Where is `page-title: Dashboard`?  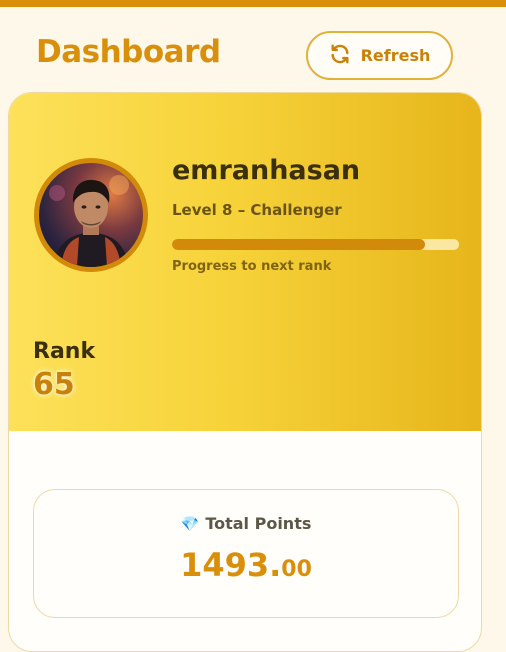 page-title: Dashboard is located at coordinates (128, 52).